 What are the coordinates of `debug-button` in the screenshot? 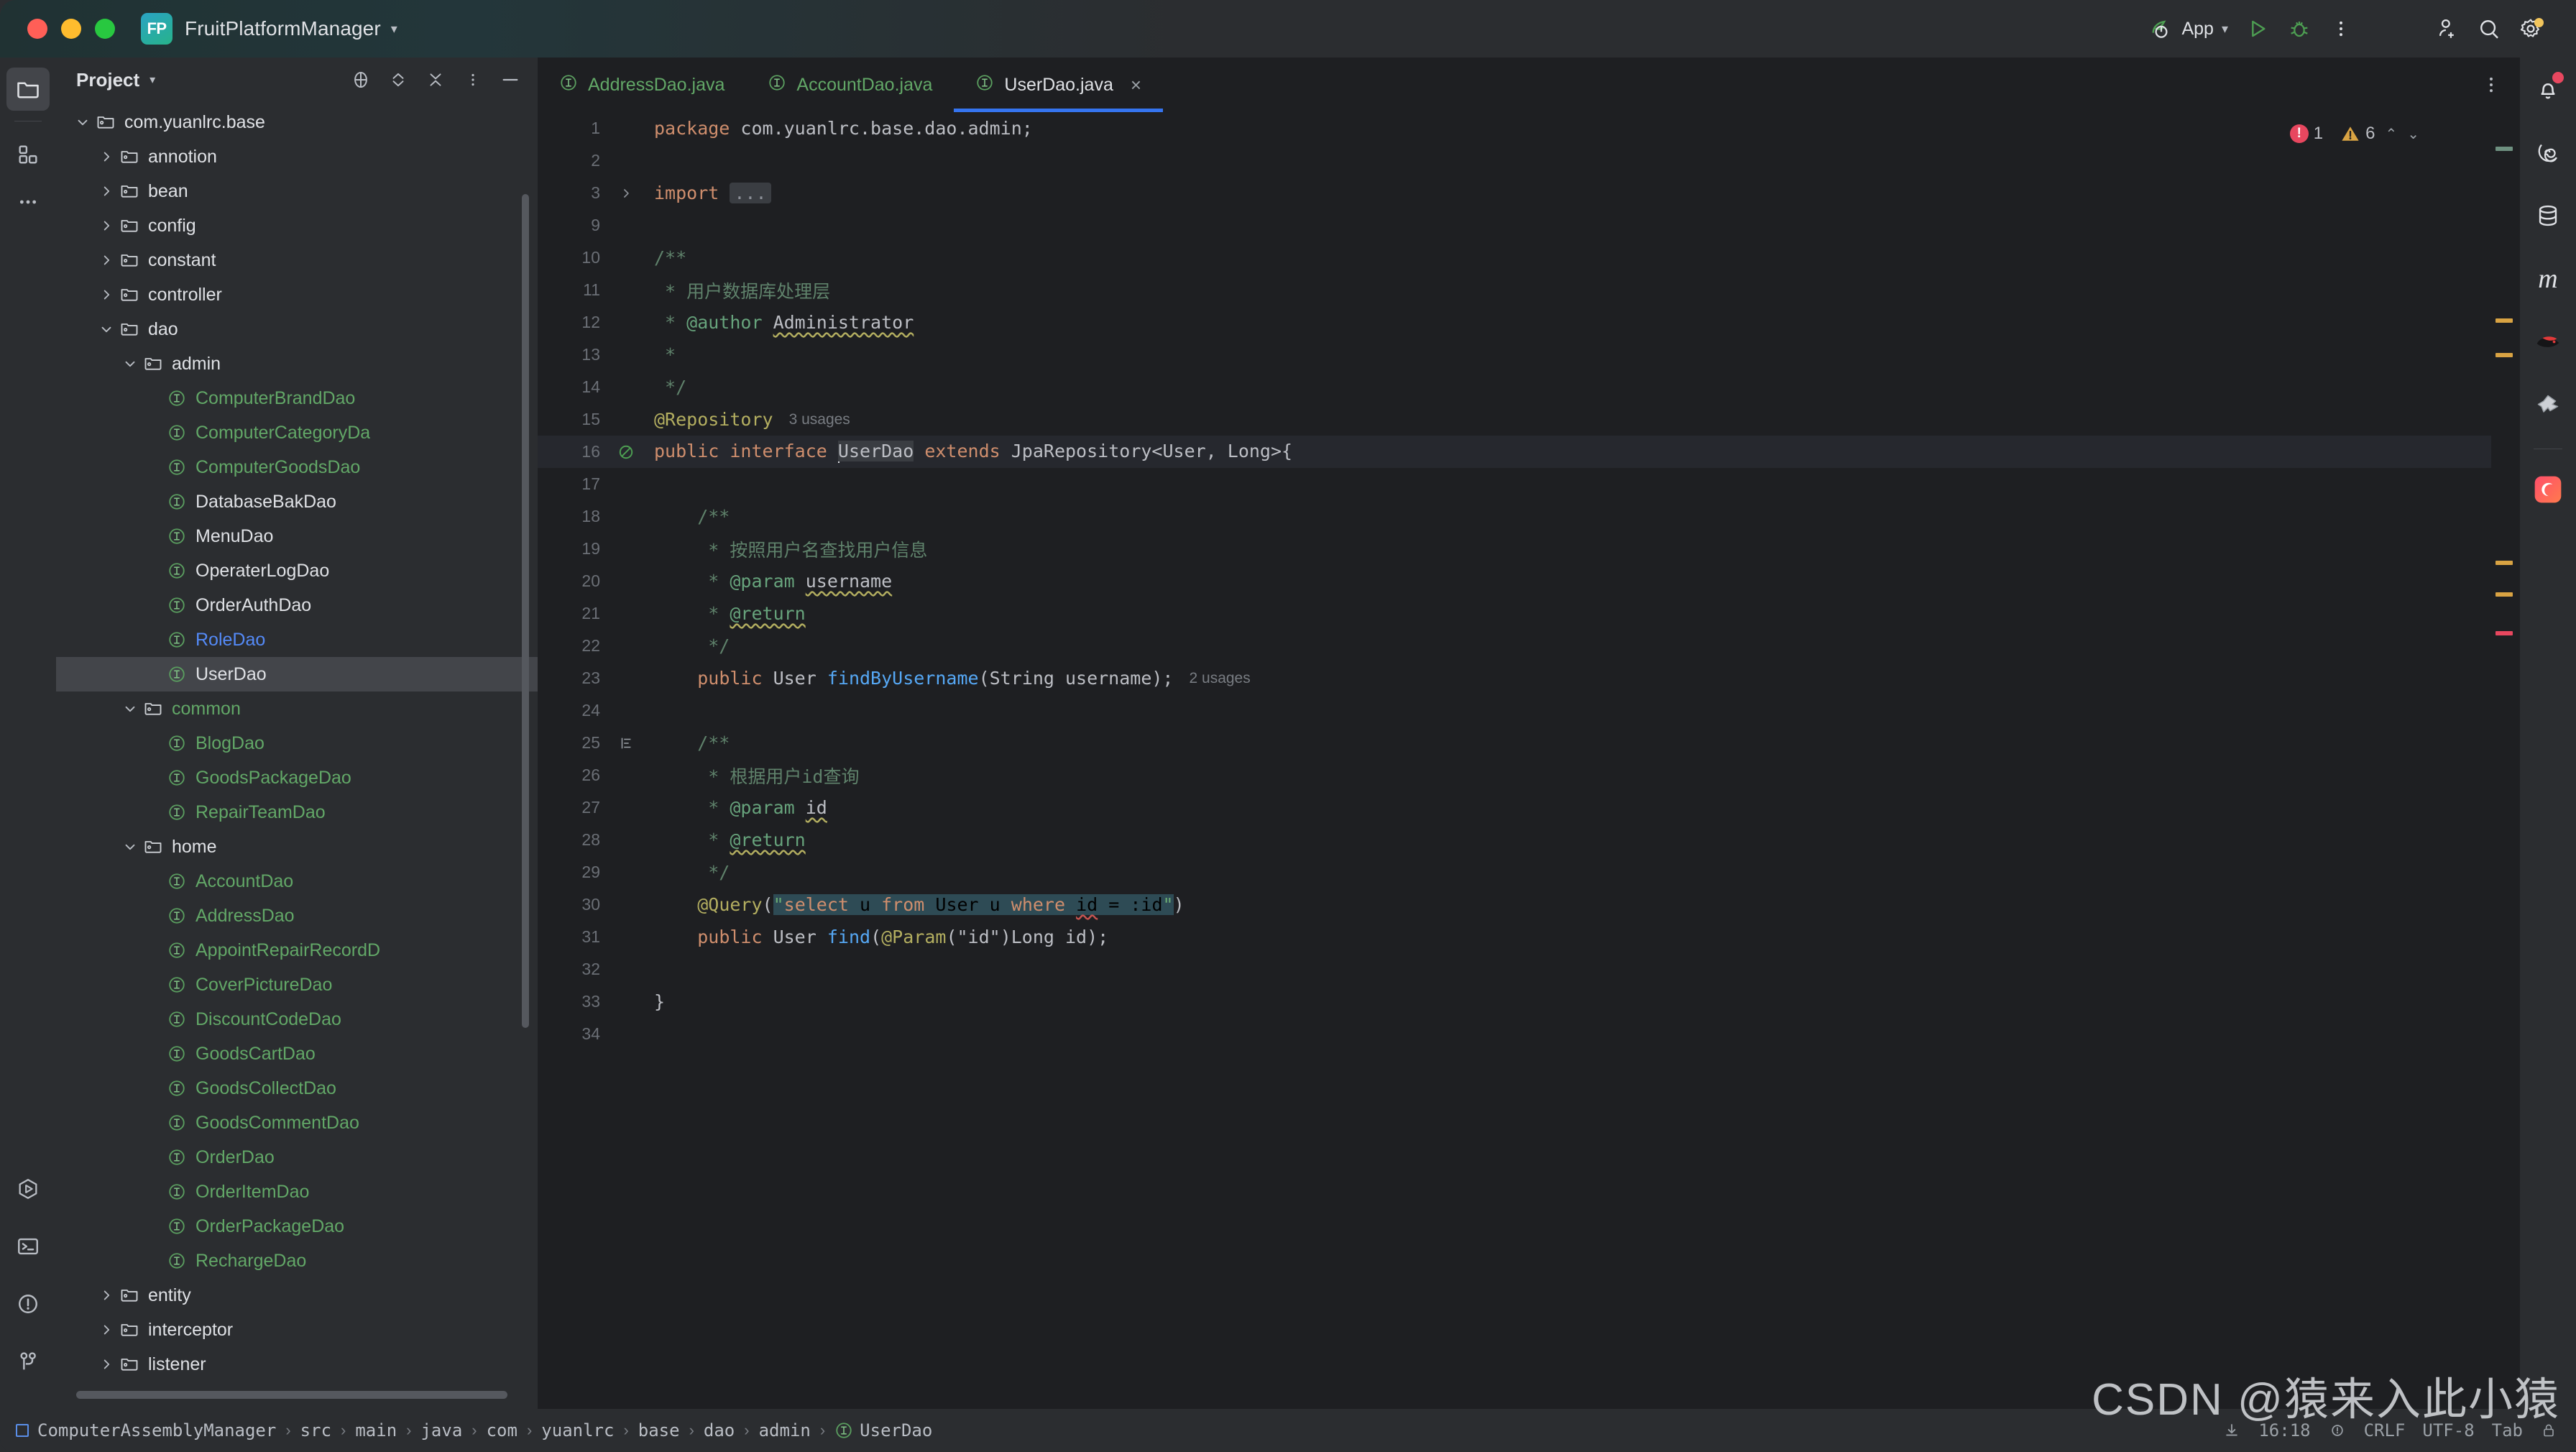 It's located at (2299, 29).